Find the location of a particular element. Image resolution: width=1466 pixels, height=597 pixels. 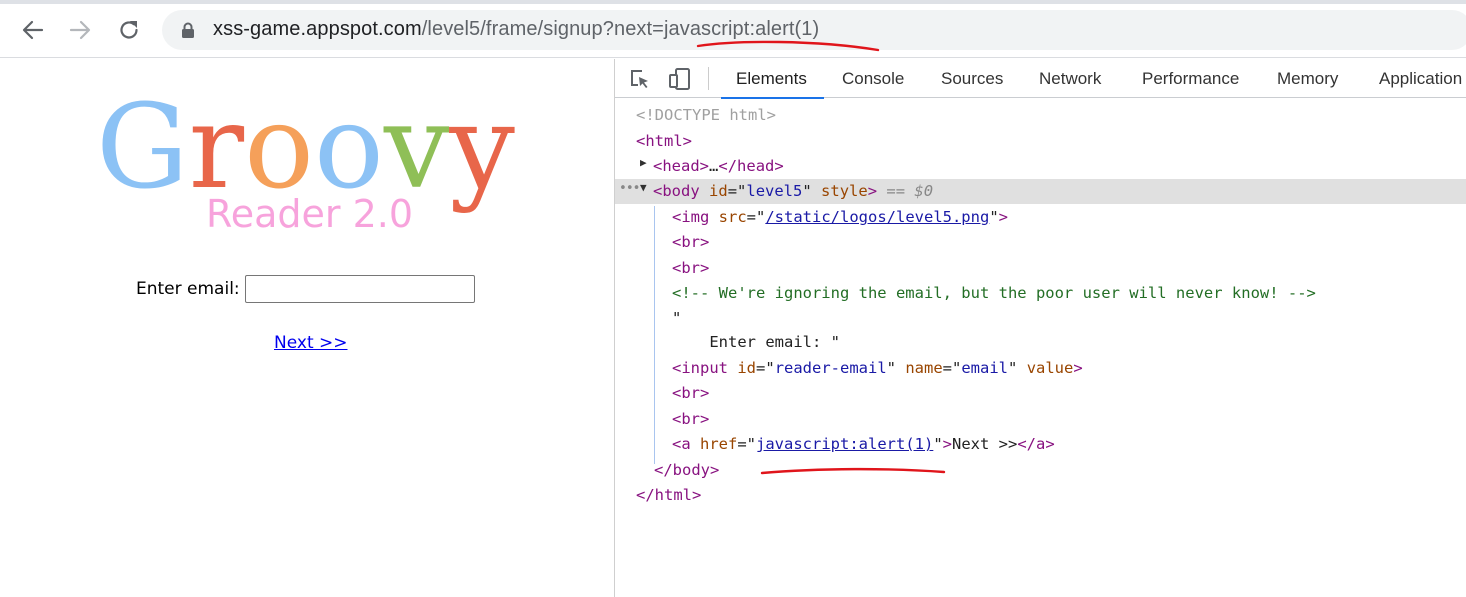

url-payload: javascript:alert(1) is located at coordinates (741, 29).